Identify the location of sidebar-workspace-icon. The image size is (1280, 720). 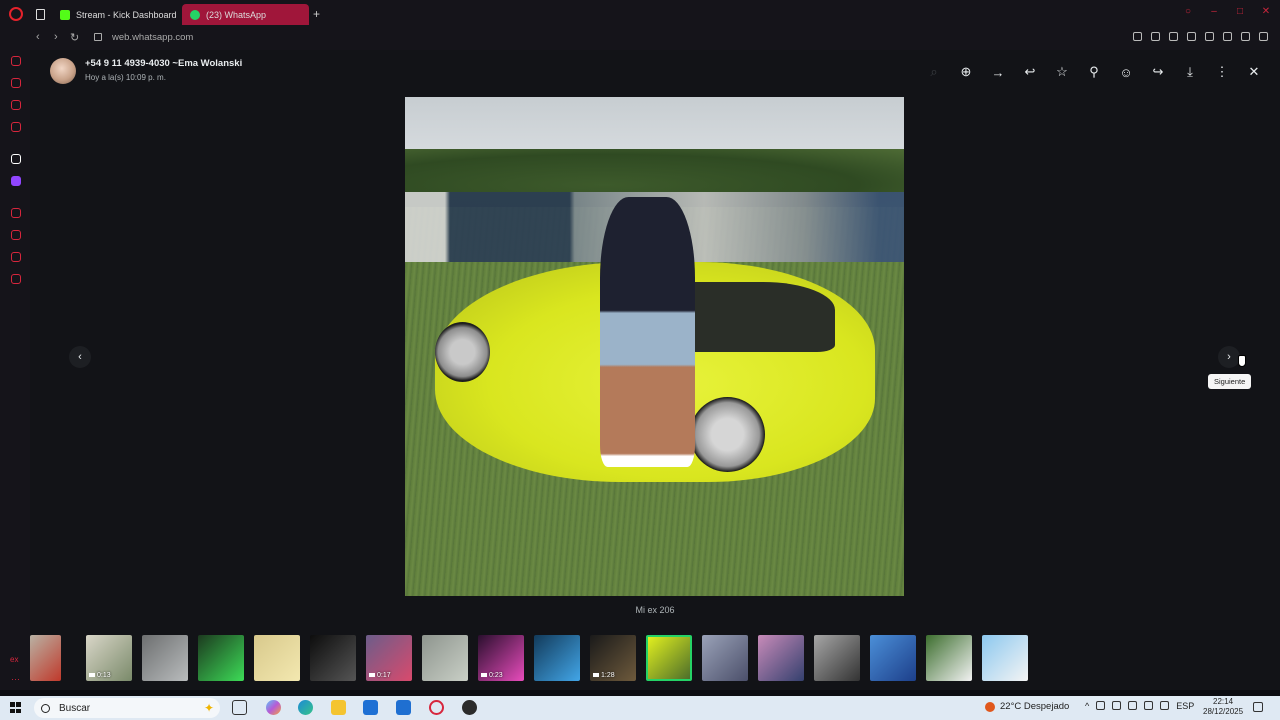
(16, 83).